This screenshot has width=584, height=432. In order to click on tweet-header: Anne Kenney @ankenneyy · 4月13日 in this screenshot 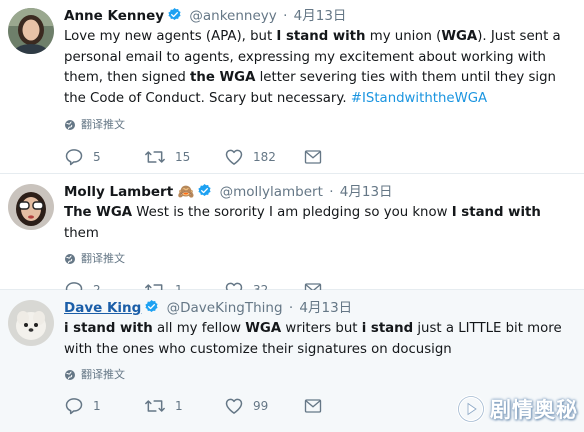, I will do `click(320, 16)`.